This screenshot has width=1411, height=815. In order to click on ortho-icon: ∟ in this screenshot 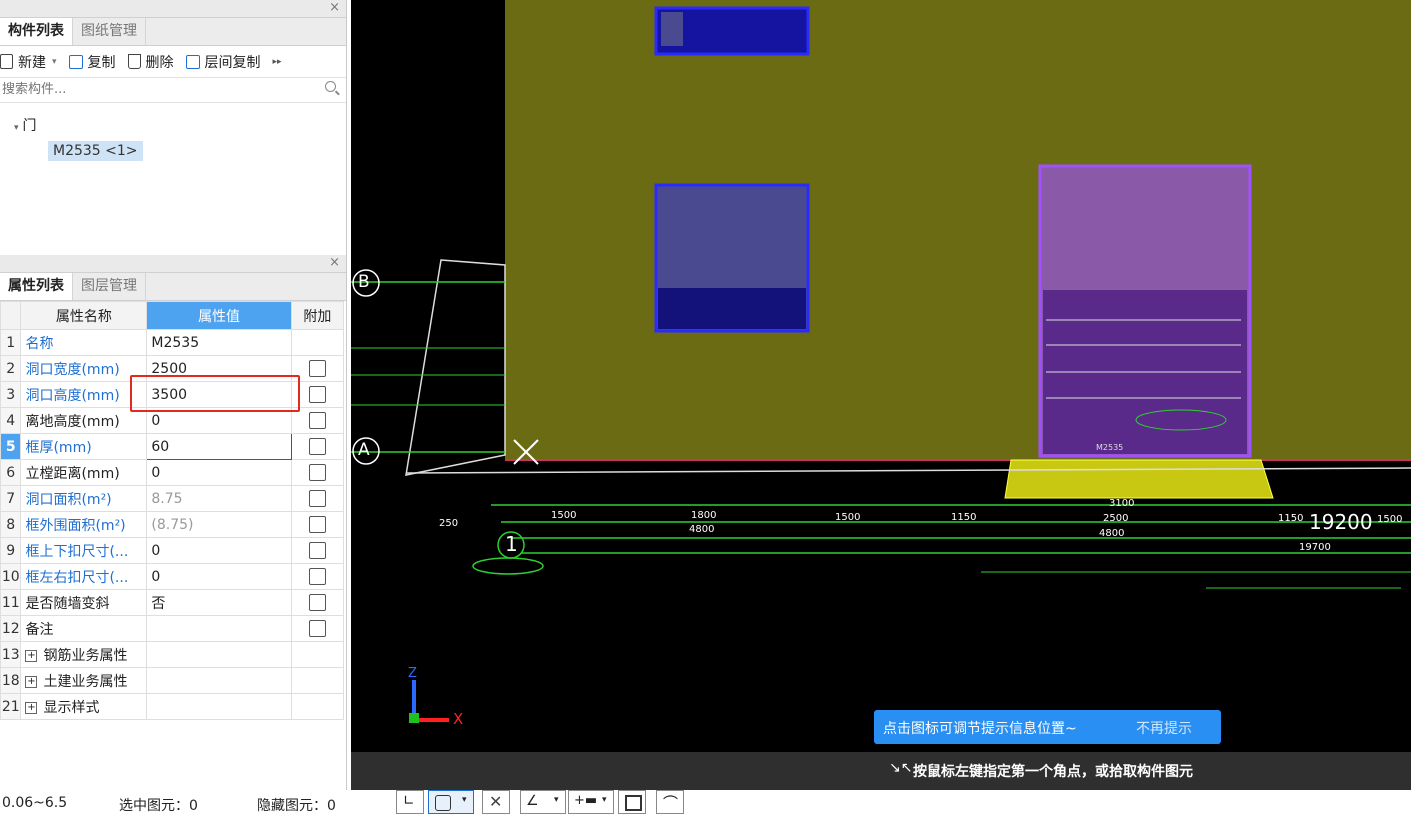, I will do `click(409, 801)`.